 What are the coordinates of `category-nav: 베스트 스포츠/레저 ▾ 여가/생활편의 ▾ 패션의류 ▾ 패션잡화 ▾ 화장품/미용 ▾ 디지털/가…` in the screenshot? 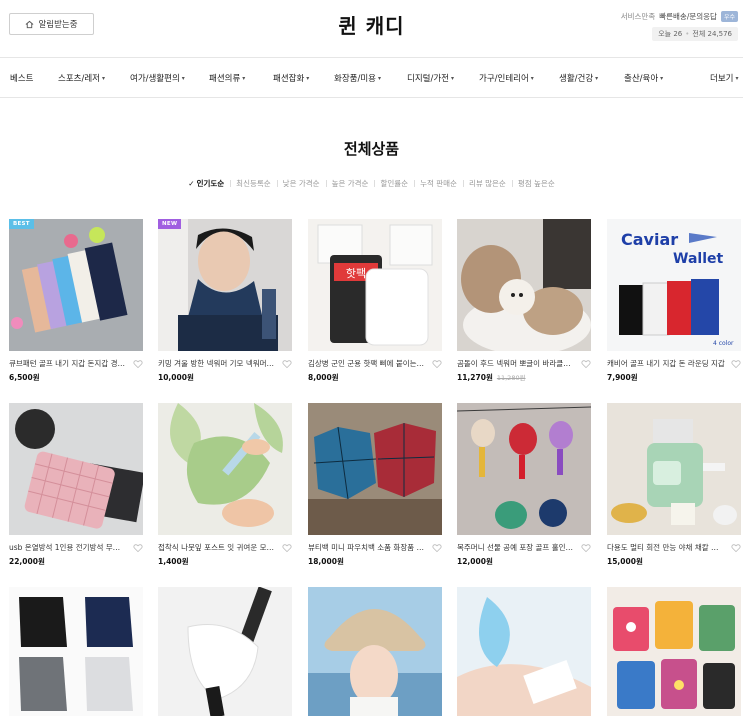 It's located at (371, 78).